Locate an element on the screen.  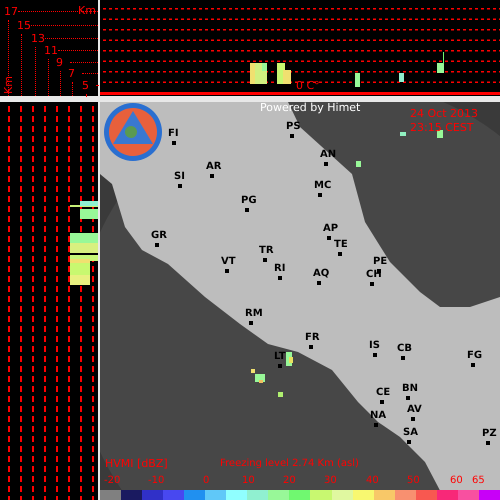
city-label: LT is located at coordinates (280, 357).